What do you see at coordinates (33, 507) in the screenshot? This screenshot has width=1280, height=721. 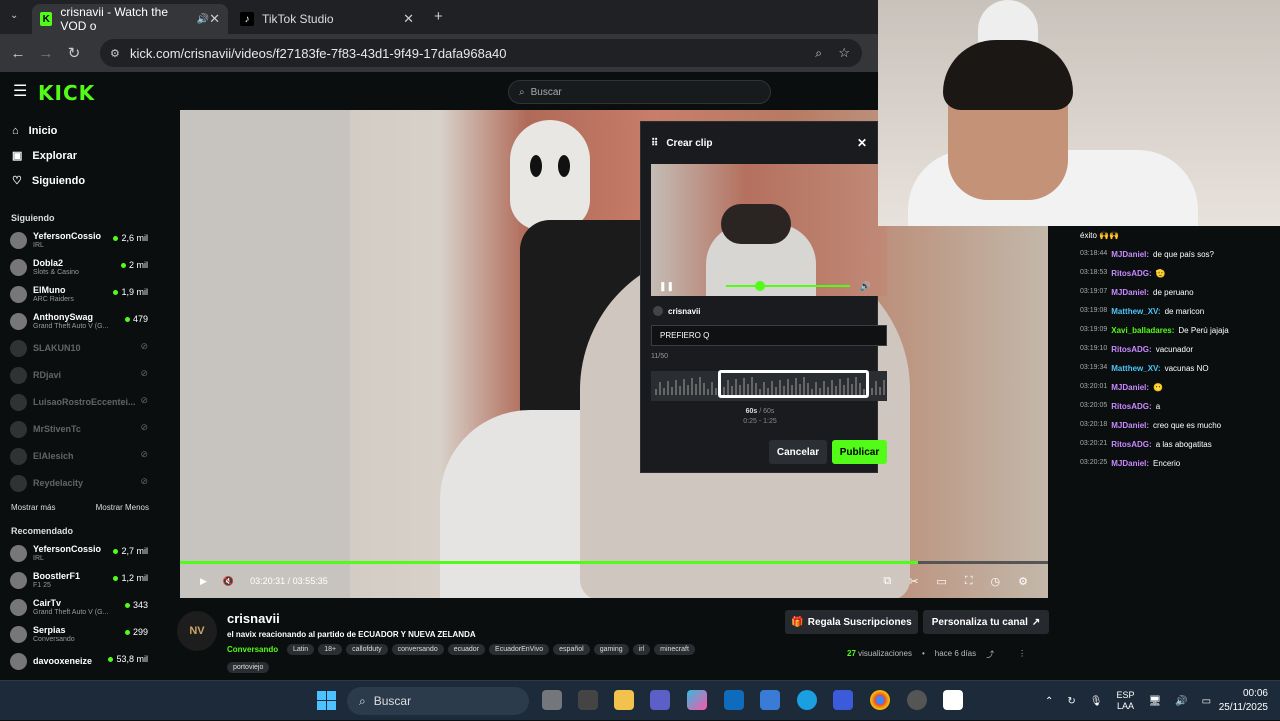 I see `show-more-button: Mostrar más` at bounding box center [33, 507].